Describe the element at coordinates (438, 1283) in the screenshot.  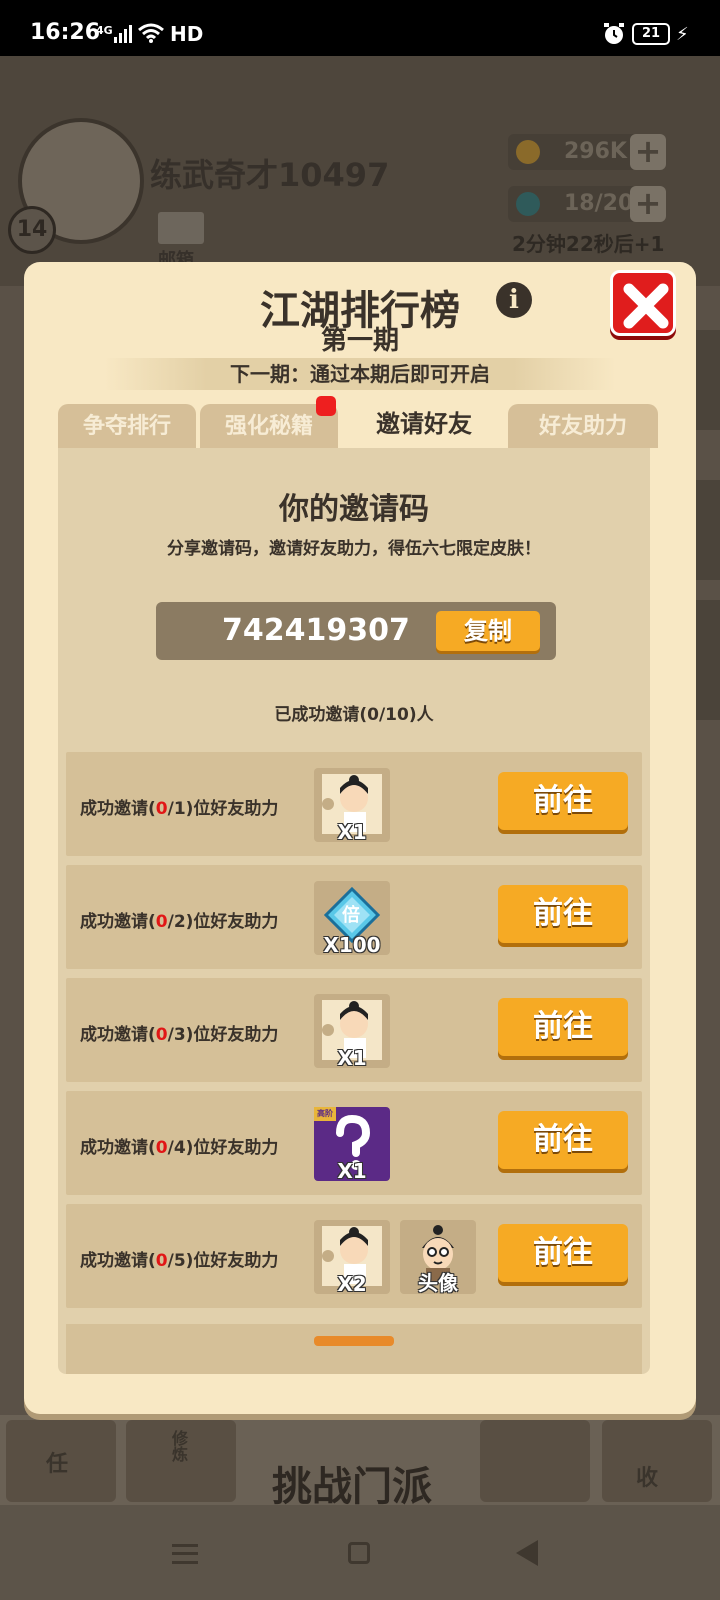
I see `item-quantity: 头像` at that location.